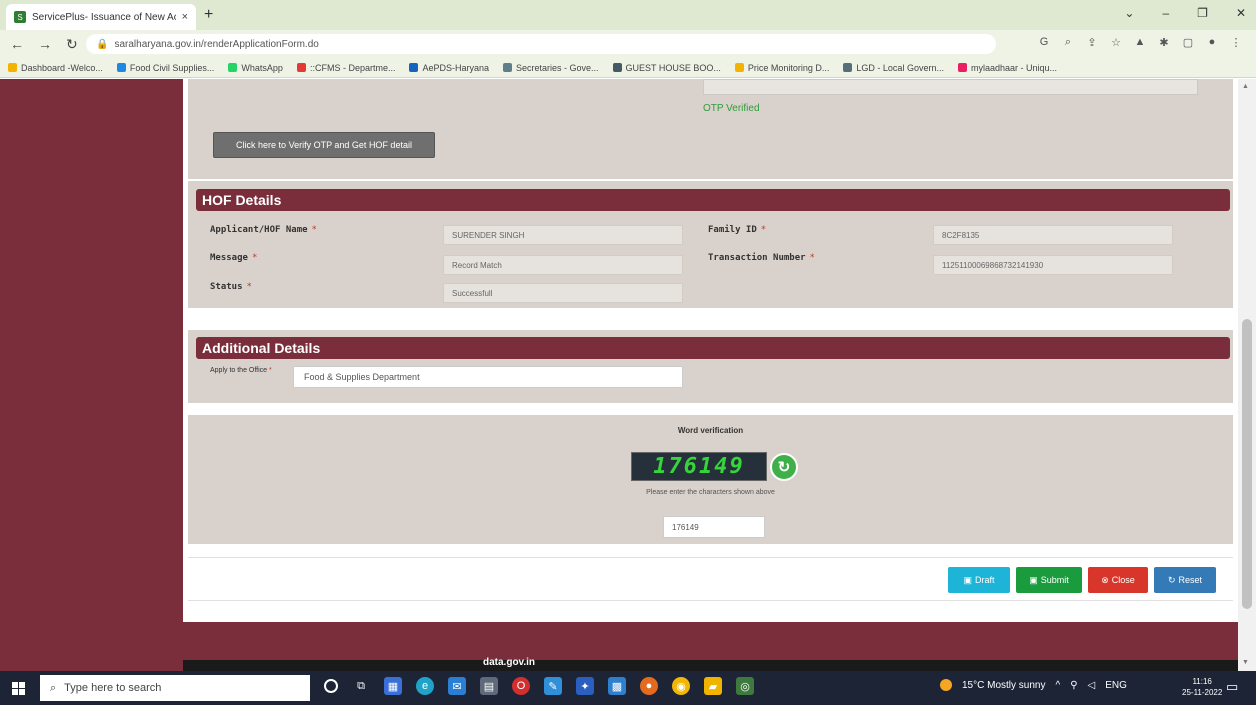  Describe the element at coordinates (263, 230) in the screenshot. I see `applicant-name-label: Applicant/HOF Name *` at that location.